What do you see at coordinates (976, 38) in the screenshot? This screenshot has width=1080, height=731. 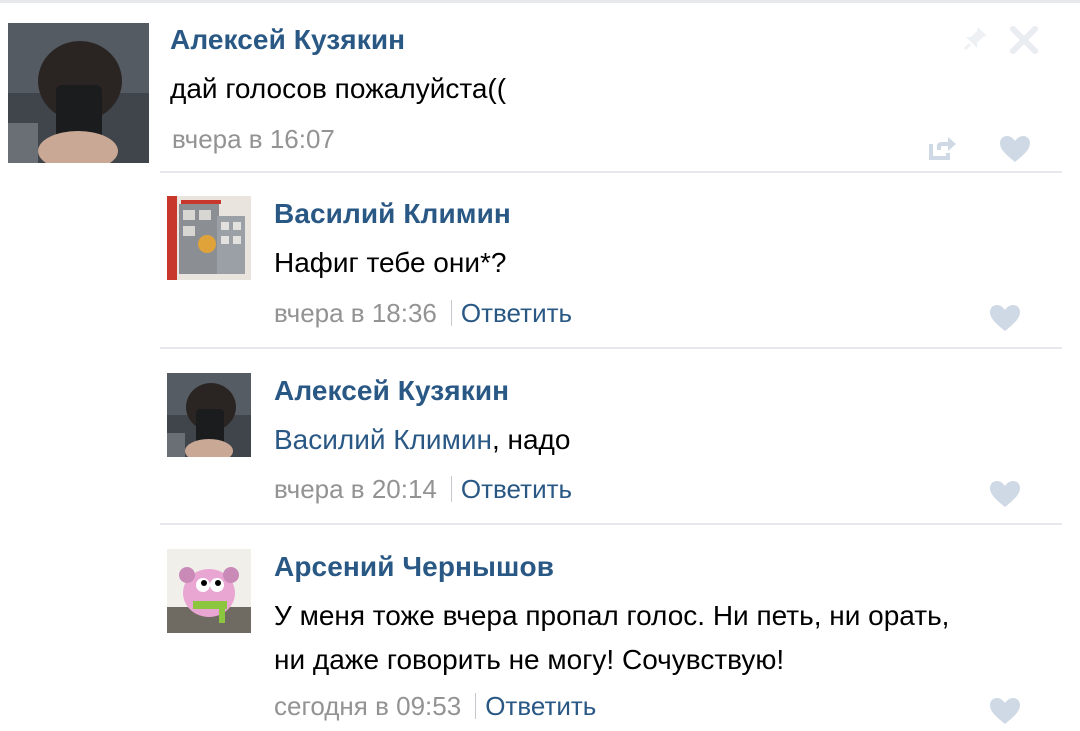 I see `pin-icon` at bounding box center [976, 38].